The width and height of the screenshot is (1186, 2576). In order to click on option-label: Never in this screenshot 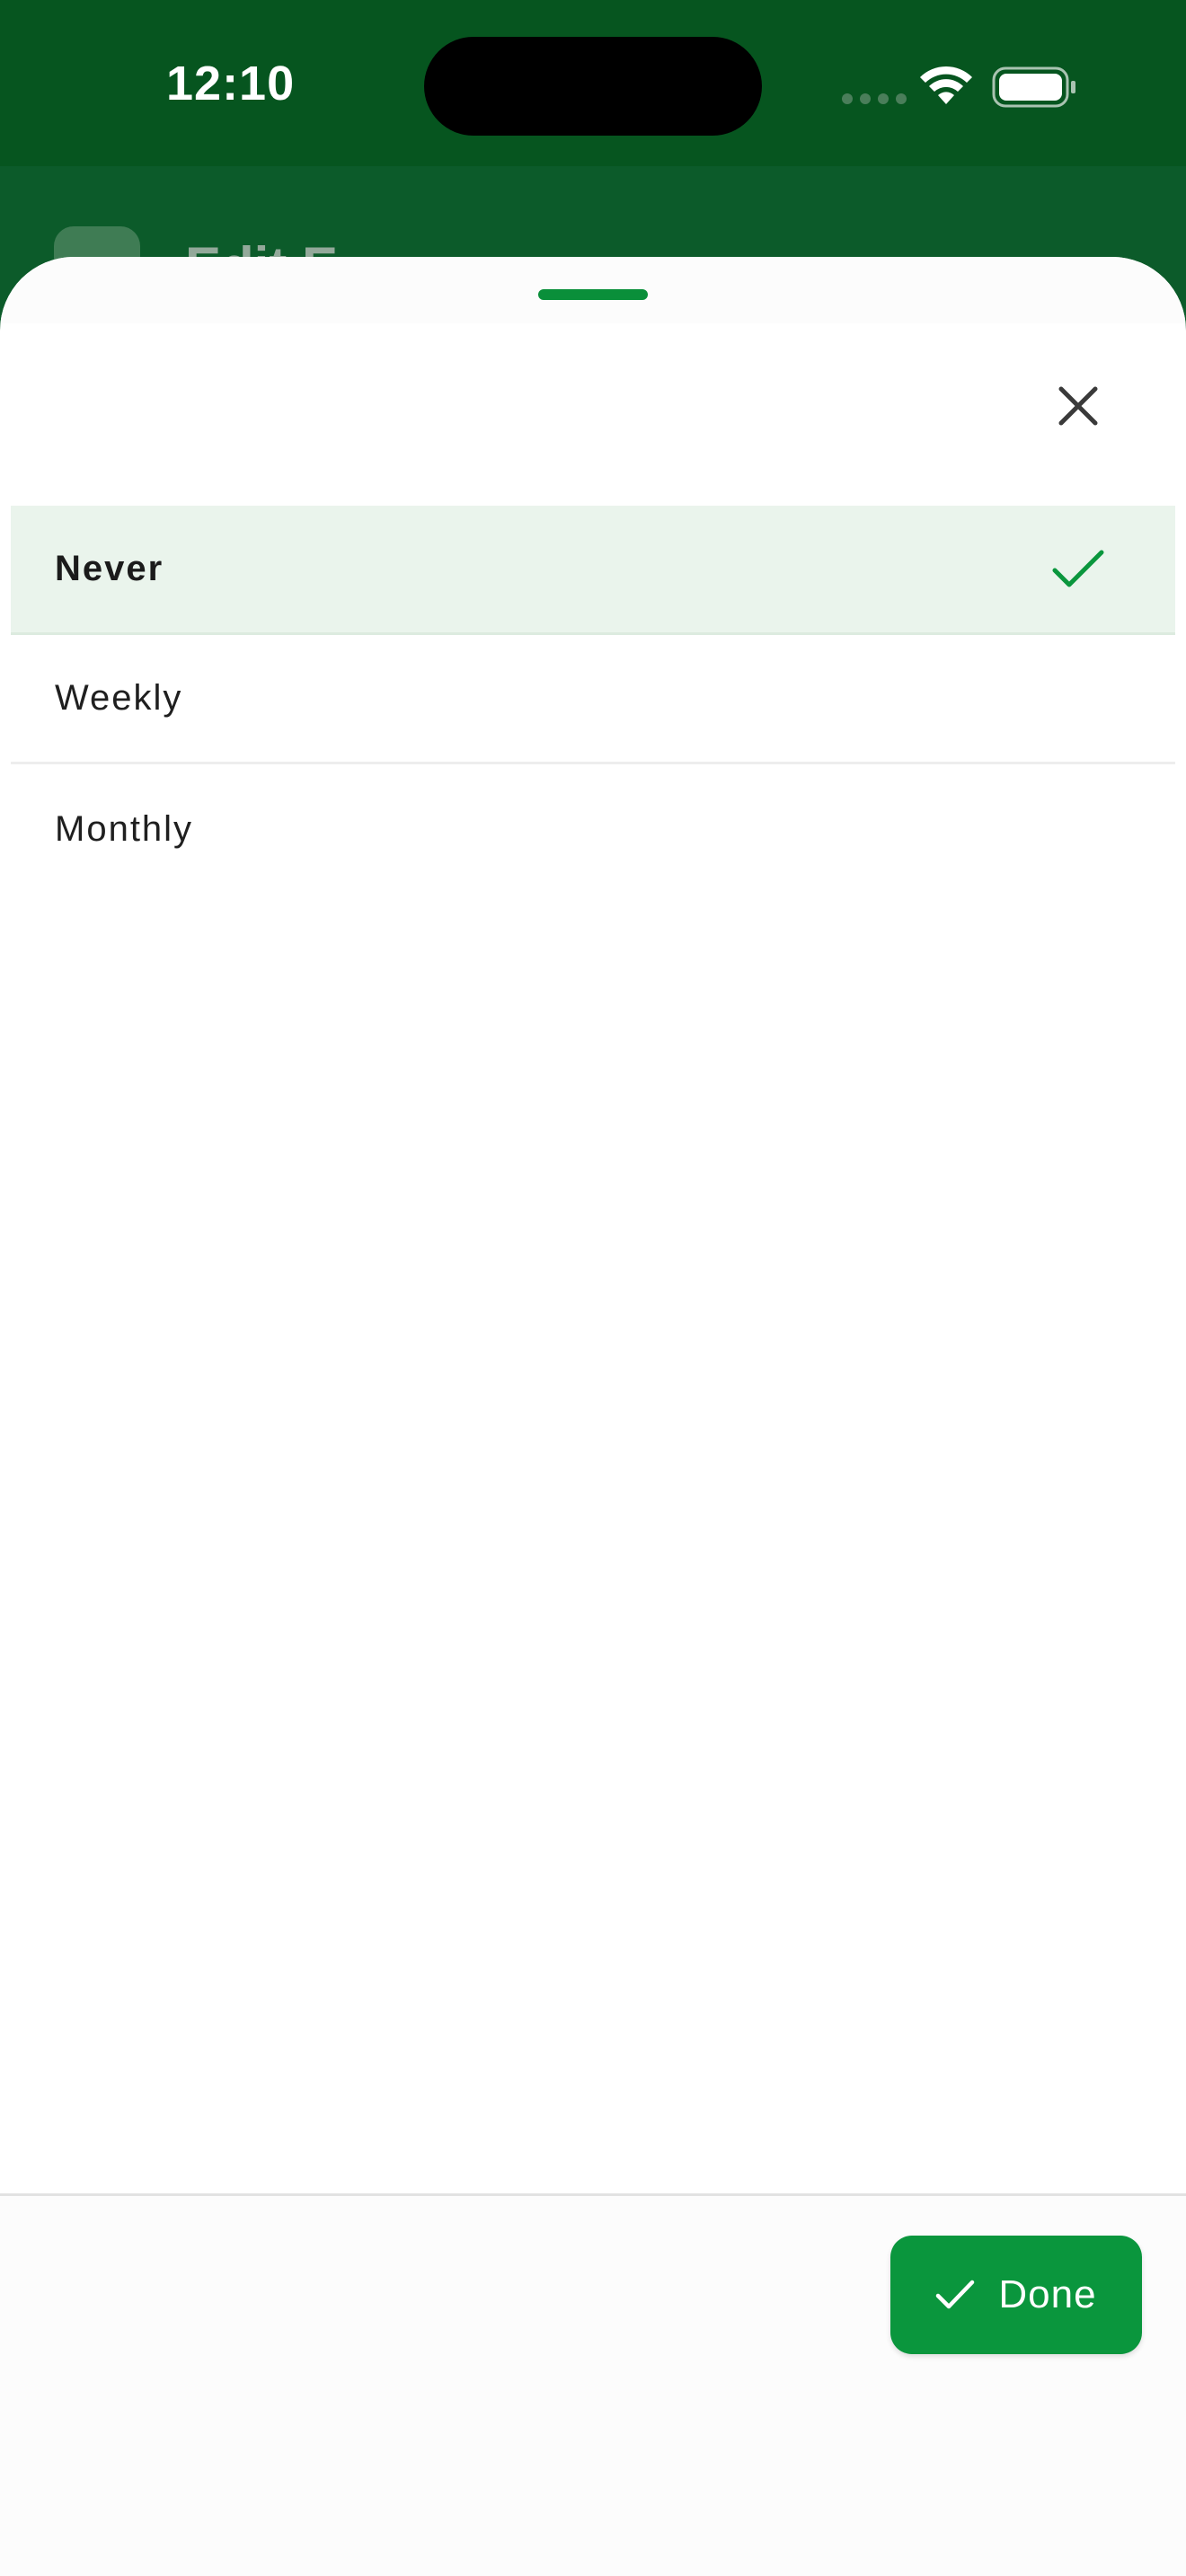, I will do `click(109, 568)`.